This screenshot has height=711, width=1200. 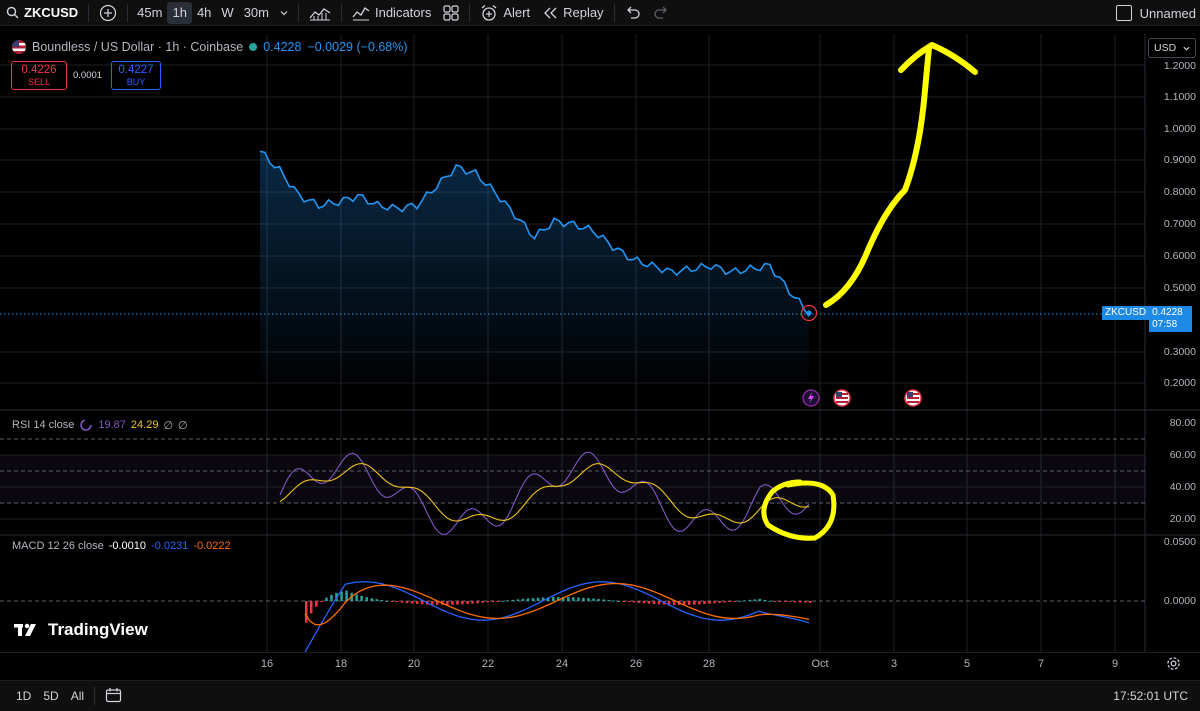 What do you see at coordinates (1115, 664) in the screenshot?
I see `time-tick: 9` at bounding box center [1115, 664].